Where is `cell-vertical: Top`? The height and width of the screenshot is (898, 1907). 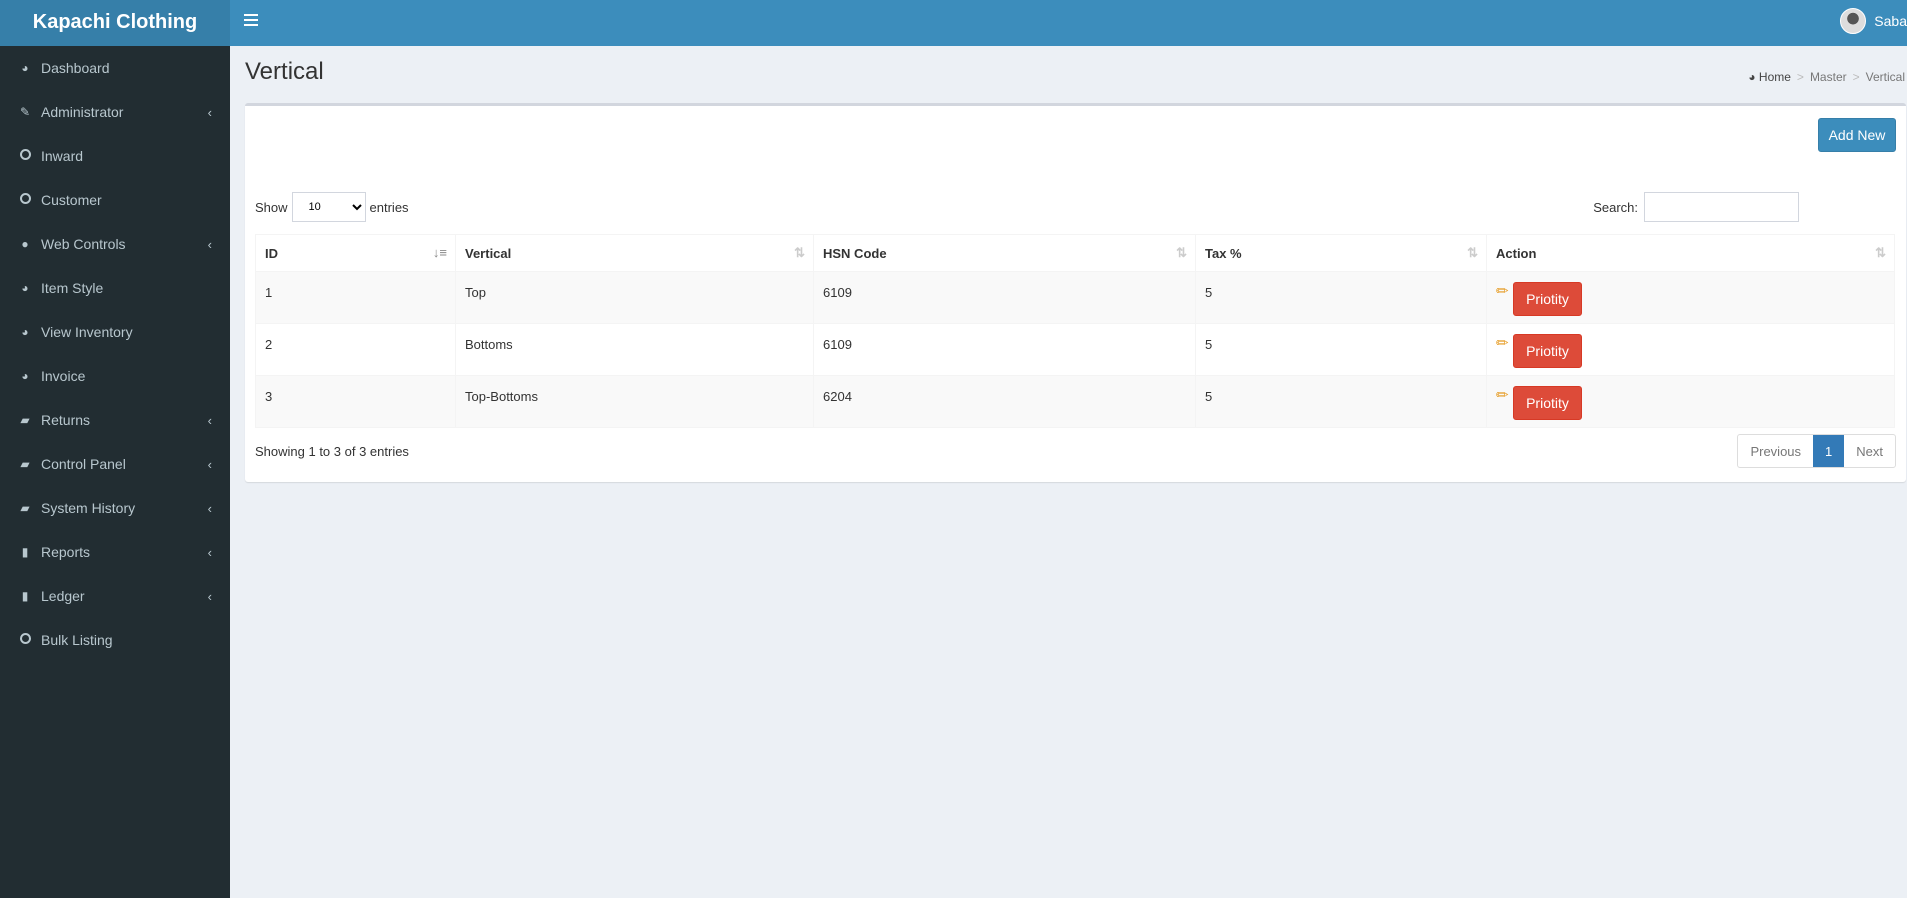
cell-vertical: Top is located at coordinates (634, 297).